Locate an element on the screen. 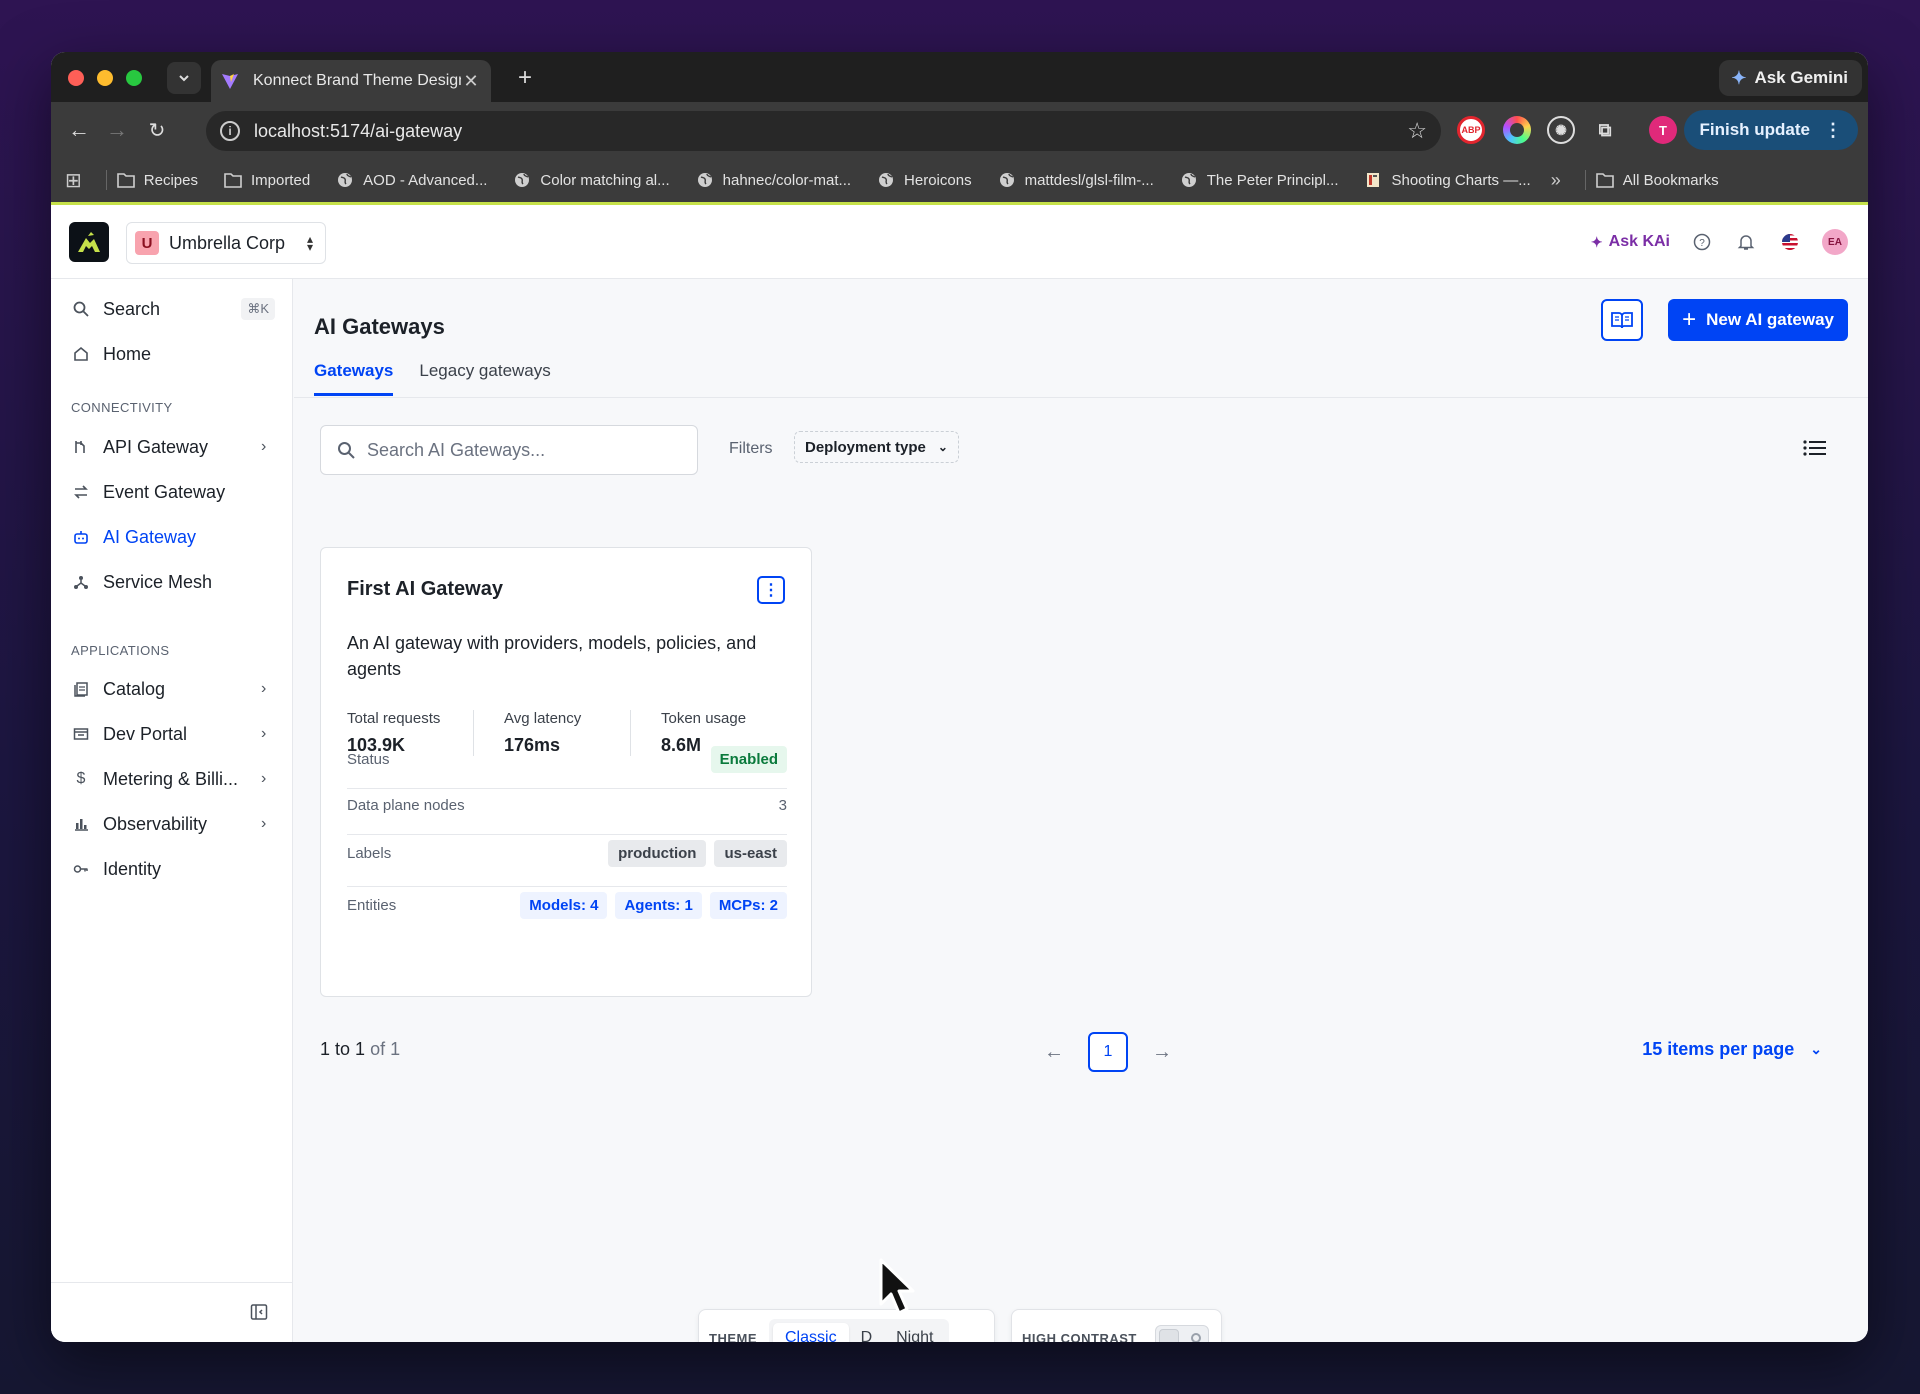 This screenshot has height=1394, width=1920. extensions-puzzle-icon: ⧉ is located at coordinates (1605, 130).